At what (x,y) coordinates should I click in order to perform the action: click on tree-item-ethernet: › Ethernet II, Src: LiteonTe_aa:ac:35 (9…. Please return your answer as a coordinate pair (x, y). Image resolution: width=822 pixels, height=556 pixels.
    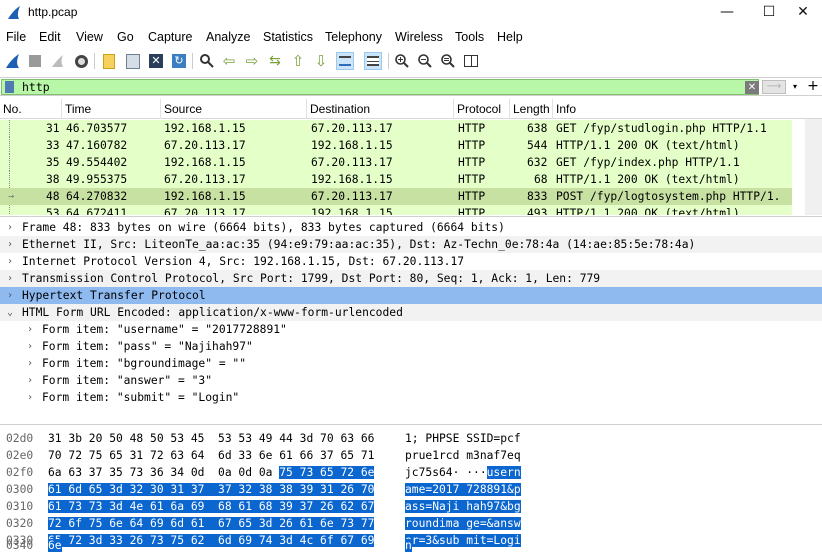
    Looking at the image, I should click on (411, 244).